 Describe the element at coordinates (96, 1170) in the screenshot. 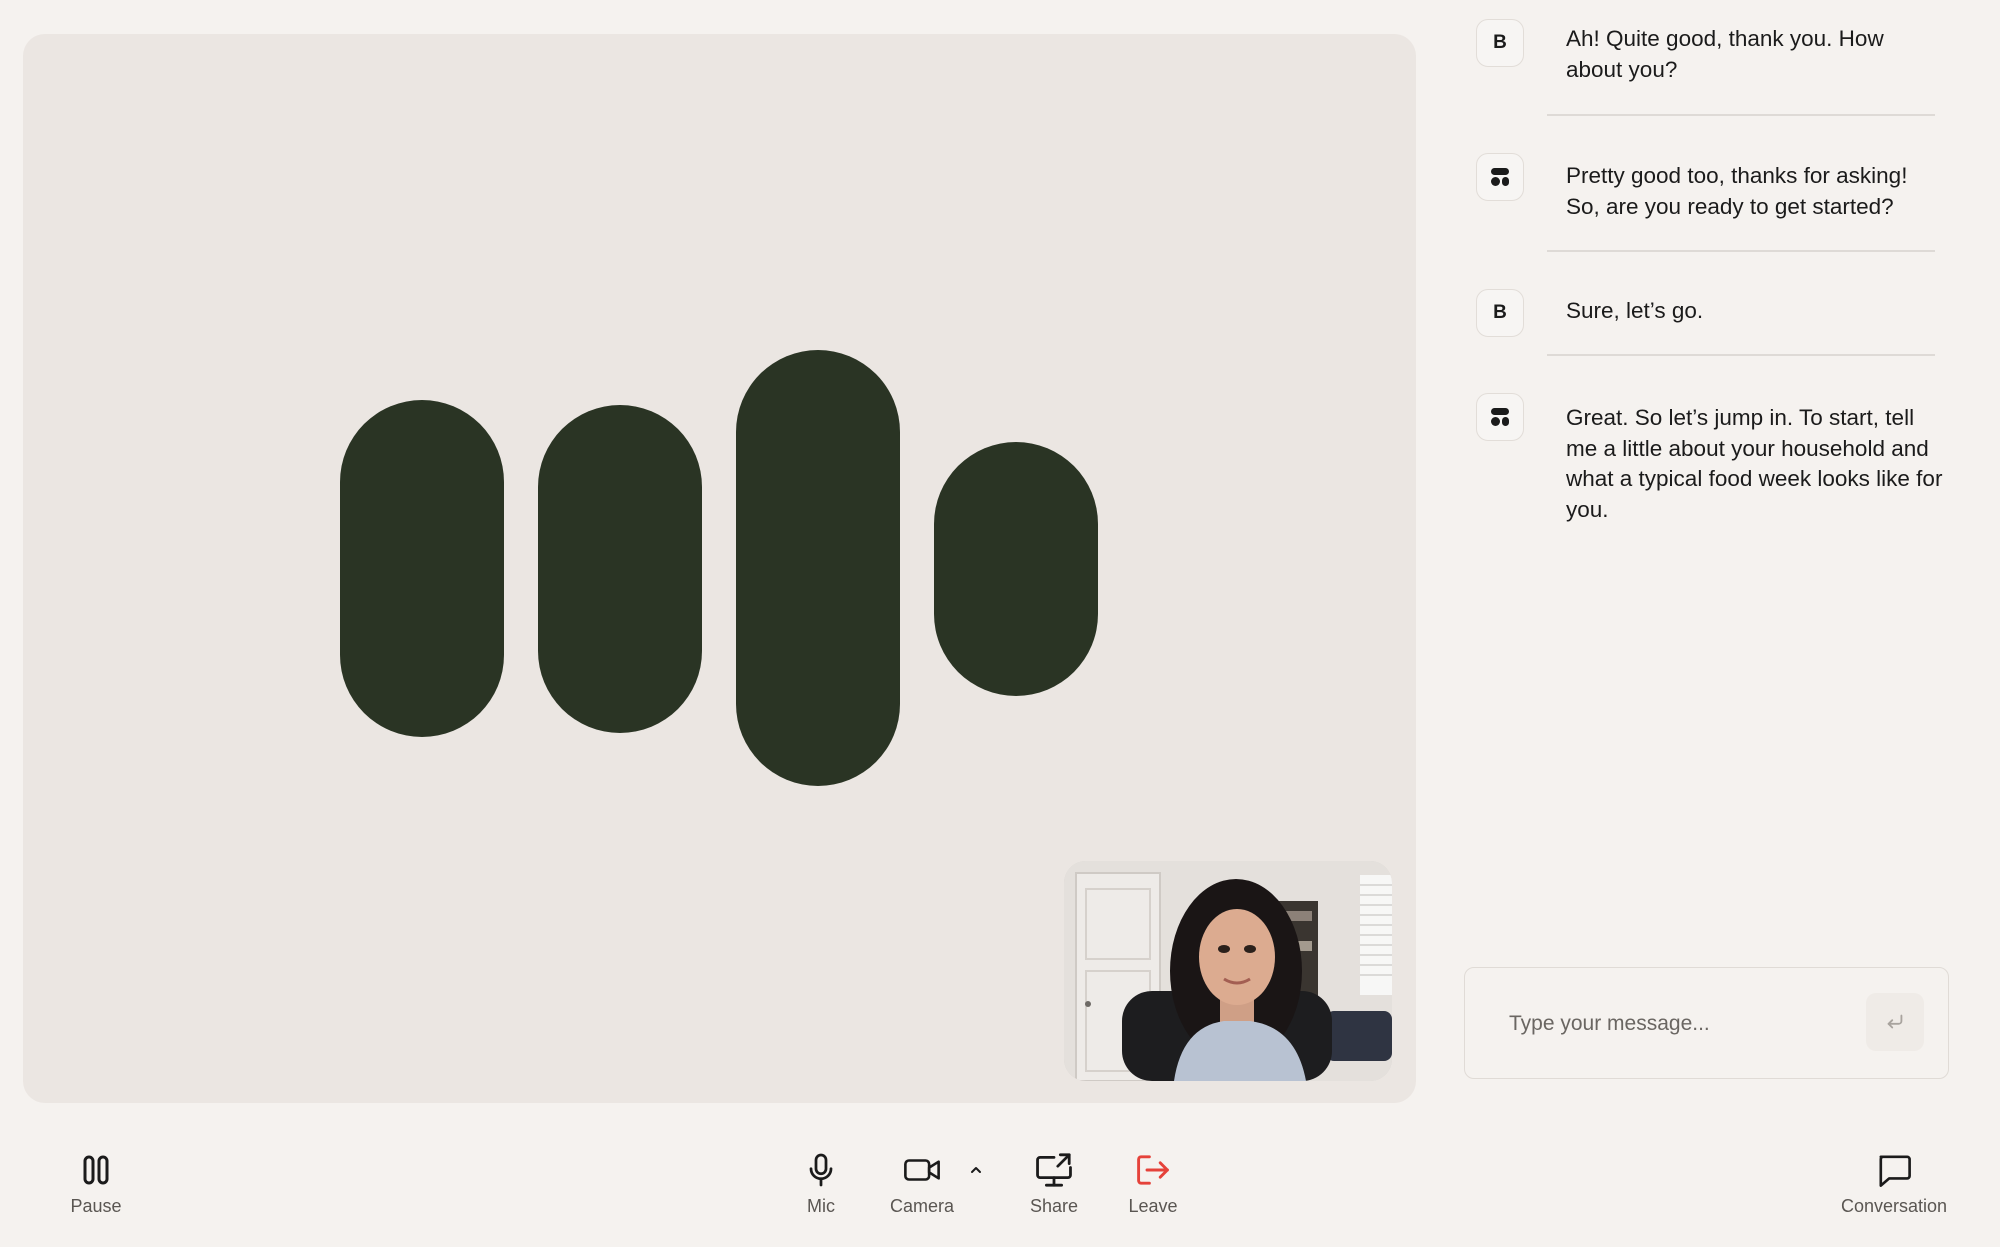

I see `pause-icon` at that location.